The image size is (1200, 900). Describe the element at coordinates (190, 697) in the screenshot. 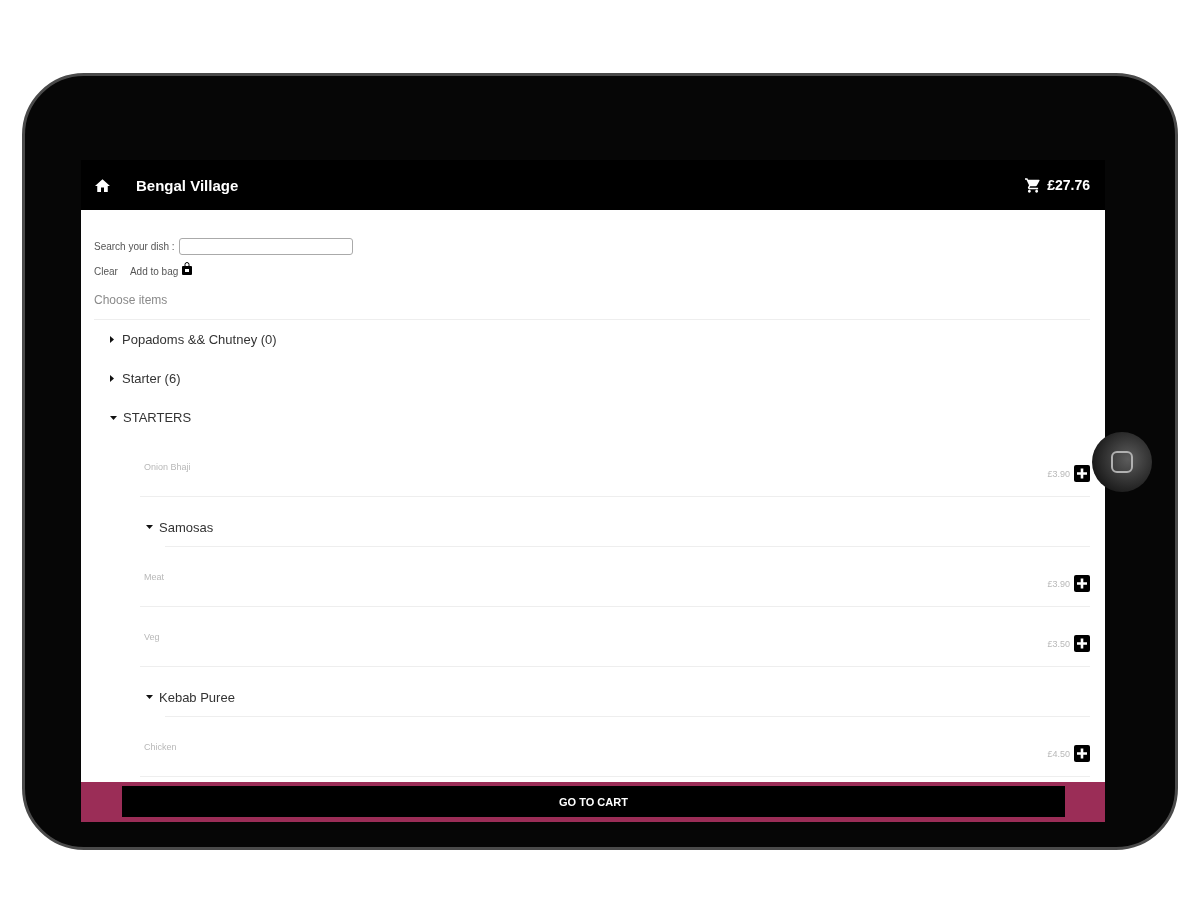

I see `group-toggle: Kebab Puree` at that location.